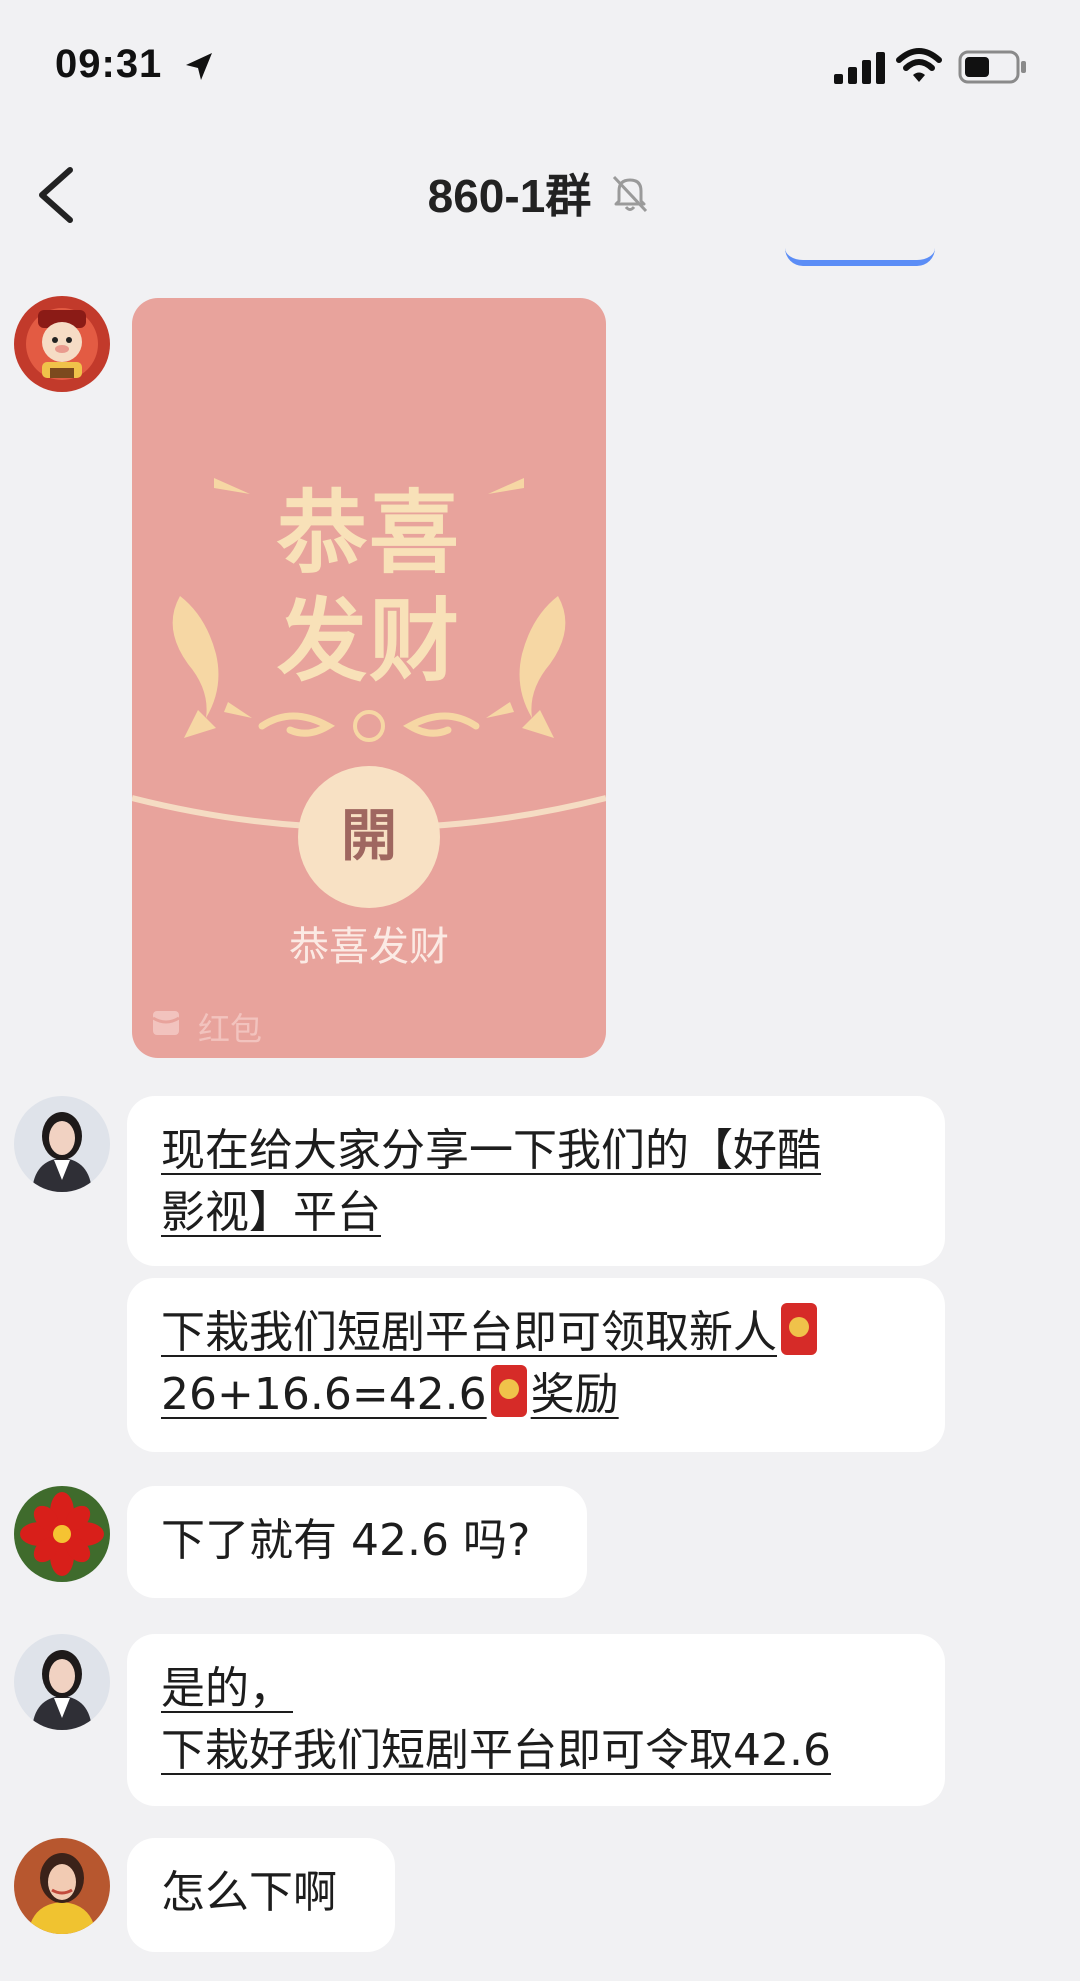 The width and height of the screenshot is (1080, 1981). What do you see at coordinates (919, 65) in the screenshot?
I see `wifi-icon` at bounding box center [919, 65].